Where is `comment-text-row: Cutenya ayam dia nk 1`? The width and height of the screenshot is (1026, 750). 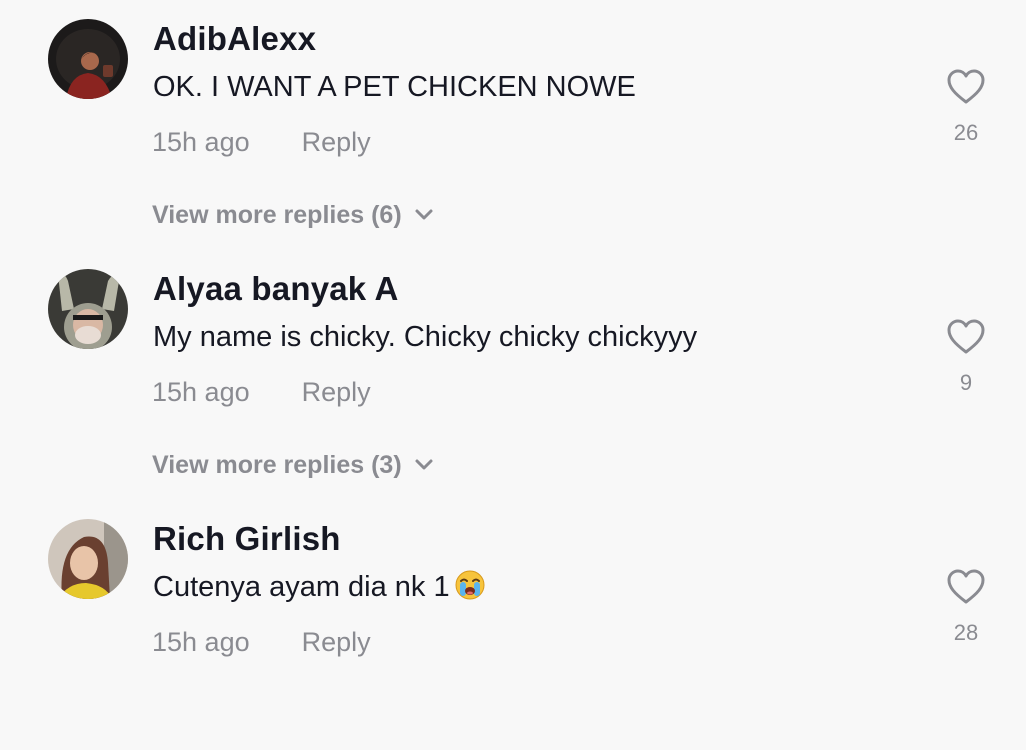
comment-text-row: Cutenya ayam dia nk 1 is located at coordinates (319, 587).